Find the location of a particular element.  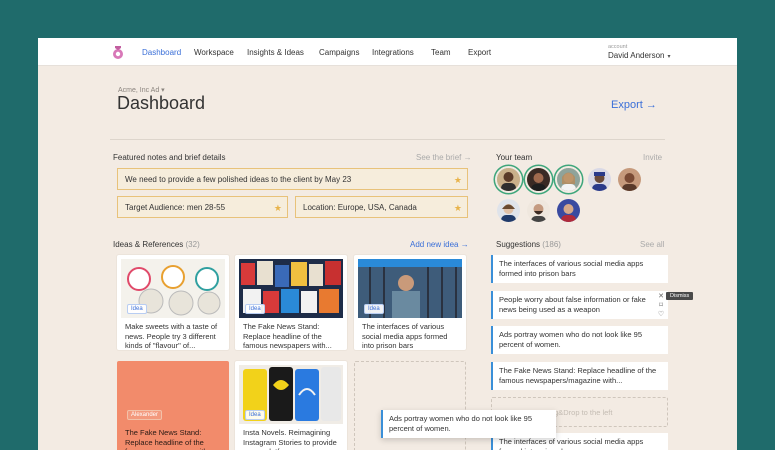

add-new-idea-button: Add new idea → is located at coordinates (439, 244).